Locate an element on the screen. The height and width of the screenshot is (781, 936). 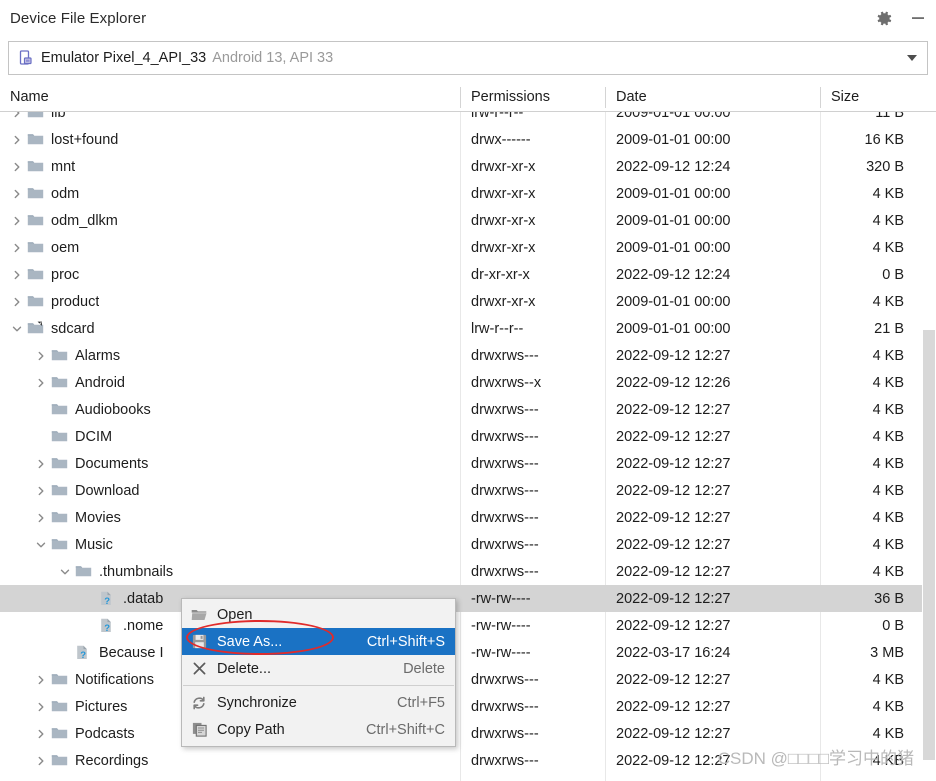
minimize-icon is located at coordinates (918, 18).